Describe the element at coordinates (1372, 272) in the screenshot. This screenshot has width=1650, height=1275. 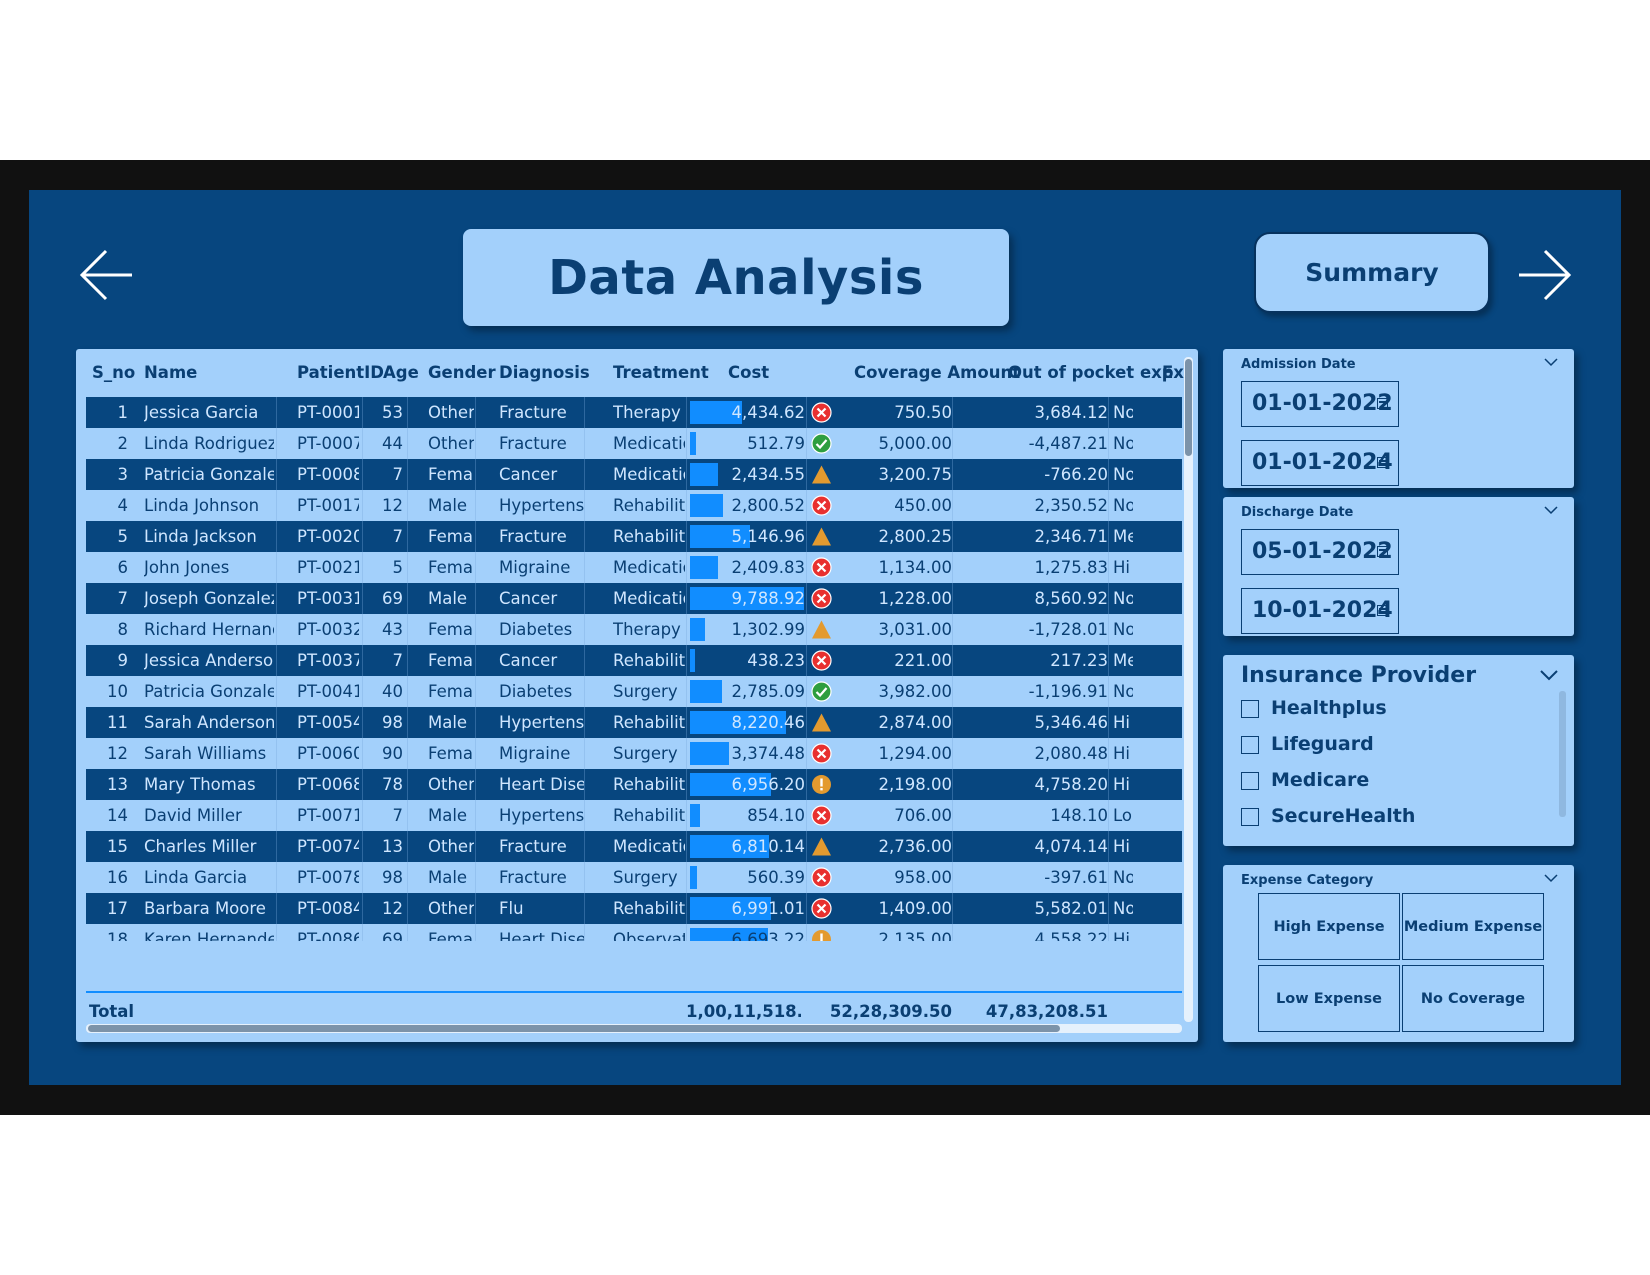
I see `summary-button: Summary` at that location.